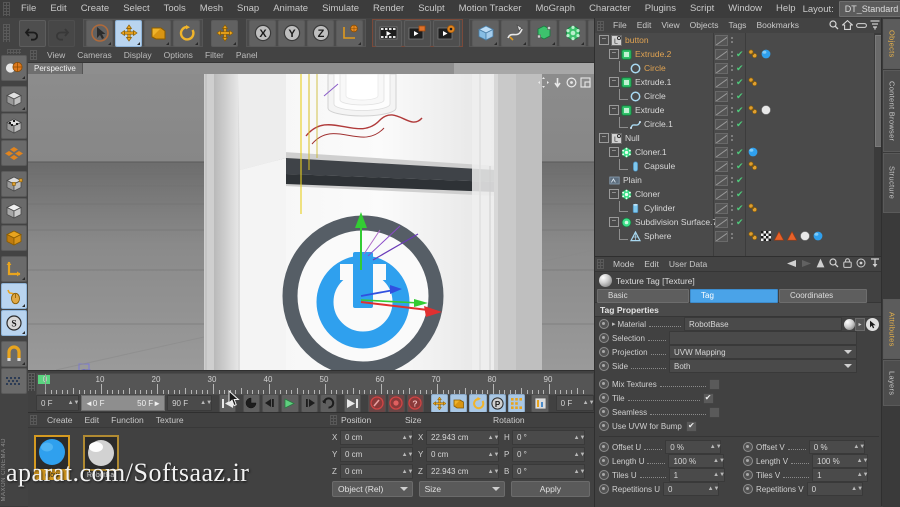 Image resolution: width=900 pixels, height=507 pixels. I want to click on expand-arrow-icon: ▸, so click(614, 324).